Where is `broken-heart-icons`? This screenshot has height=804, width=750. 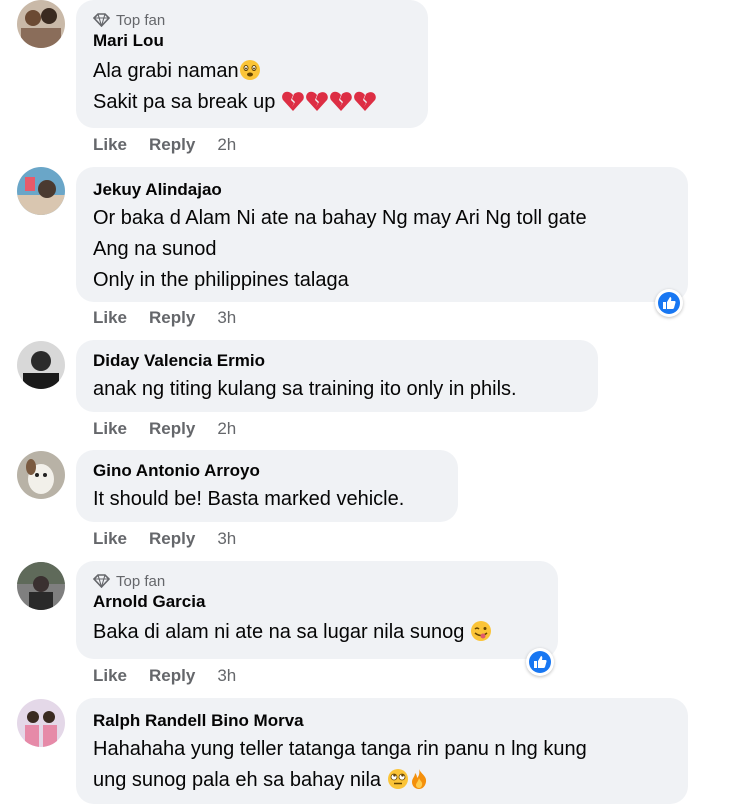 broken-heart-icons is located at coordinates (329, 102).